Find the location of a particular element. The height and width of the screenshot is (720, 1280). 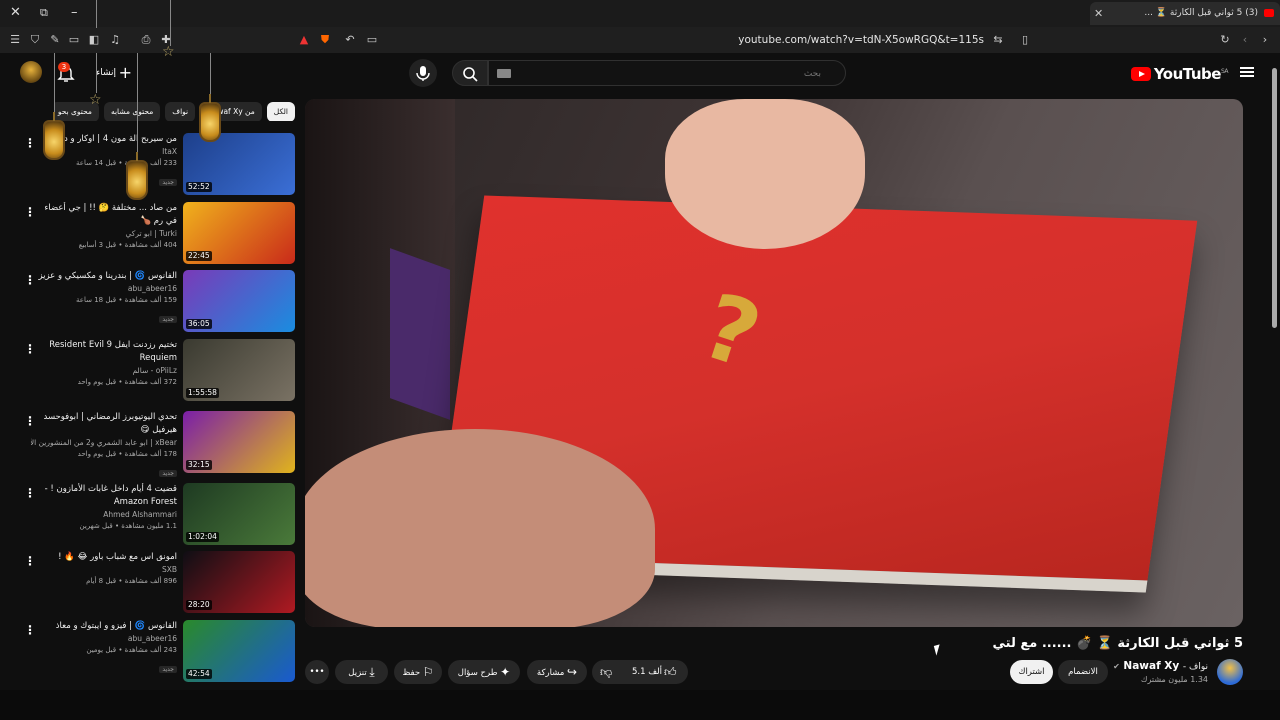

recommendation-channel: Ahmed Alshammari is located at coordinates (104, 515).